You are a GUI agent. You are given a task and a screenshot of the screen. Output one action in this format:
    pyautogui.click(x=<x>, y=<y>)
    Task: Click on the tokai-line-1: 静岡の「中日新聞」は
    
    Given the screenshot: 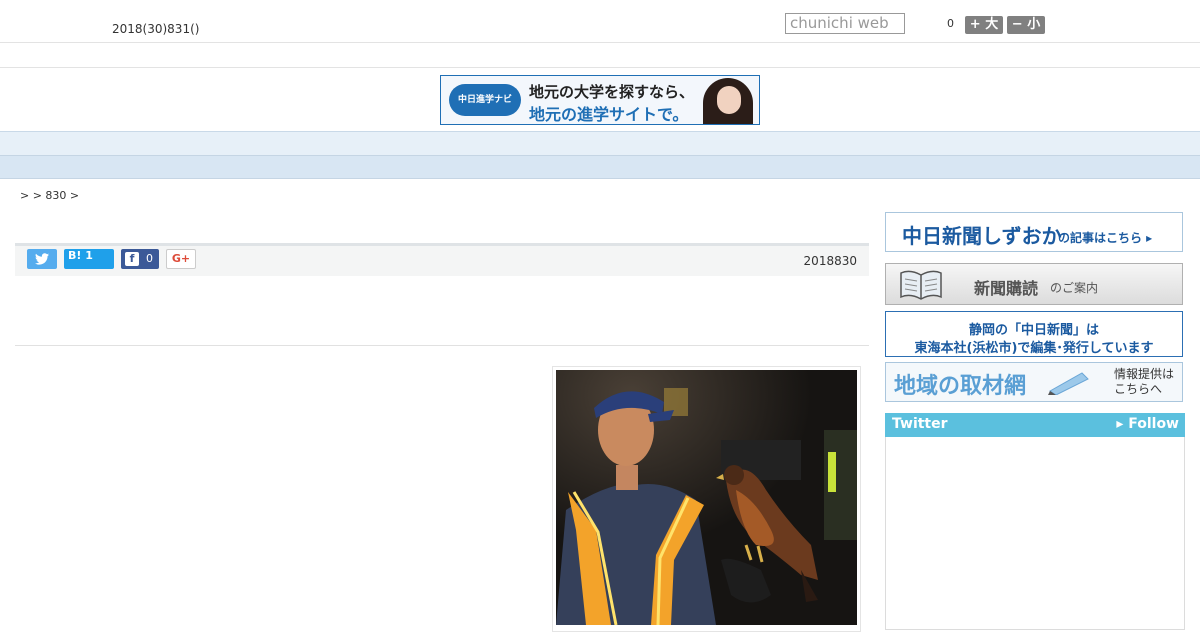 What is the action you would take?
    pyautogui.click(x=1033, y=330)
    